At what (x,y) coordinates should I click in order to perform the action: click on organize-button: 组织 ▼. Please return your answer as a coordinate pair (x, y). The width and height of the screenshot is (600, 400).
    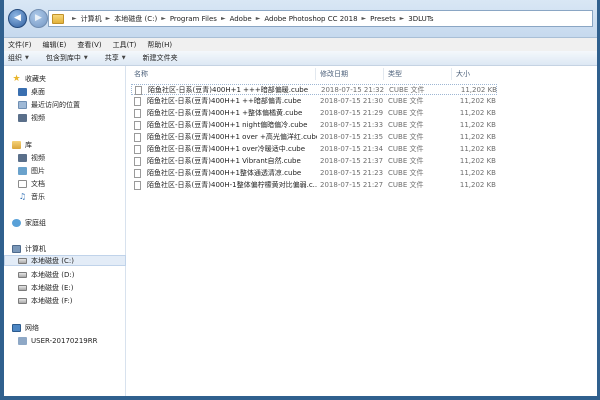
    Looking at the image, I should click on (18, 58).